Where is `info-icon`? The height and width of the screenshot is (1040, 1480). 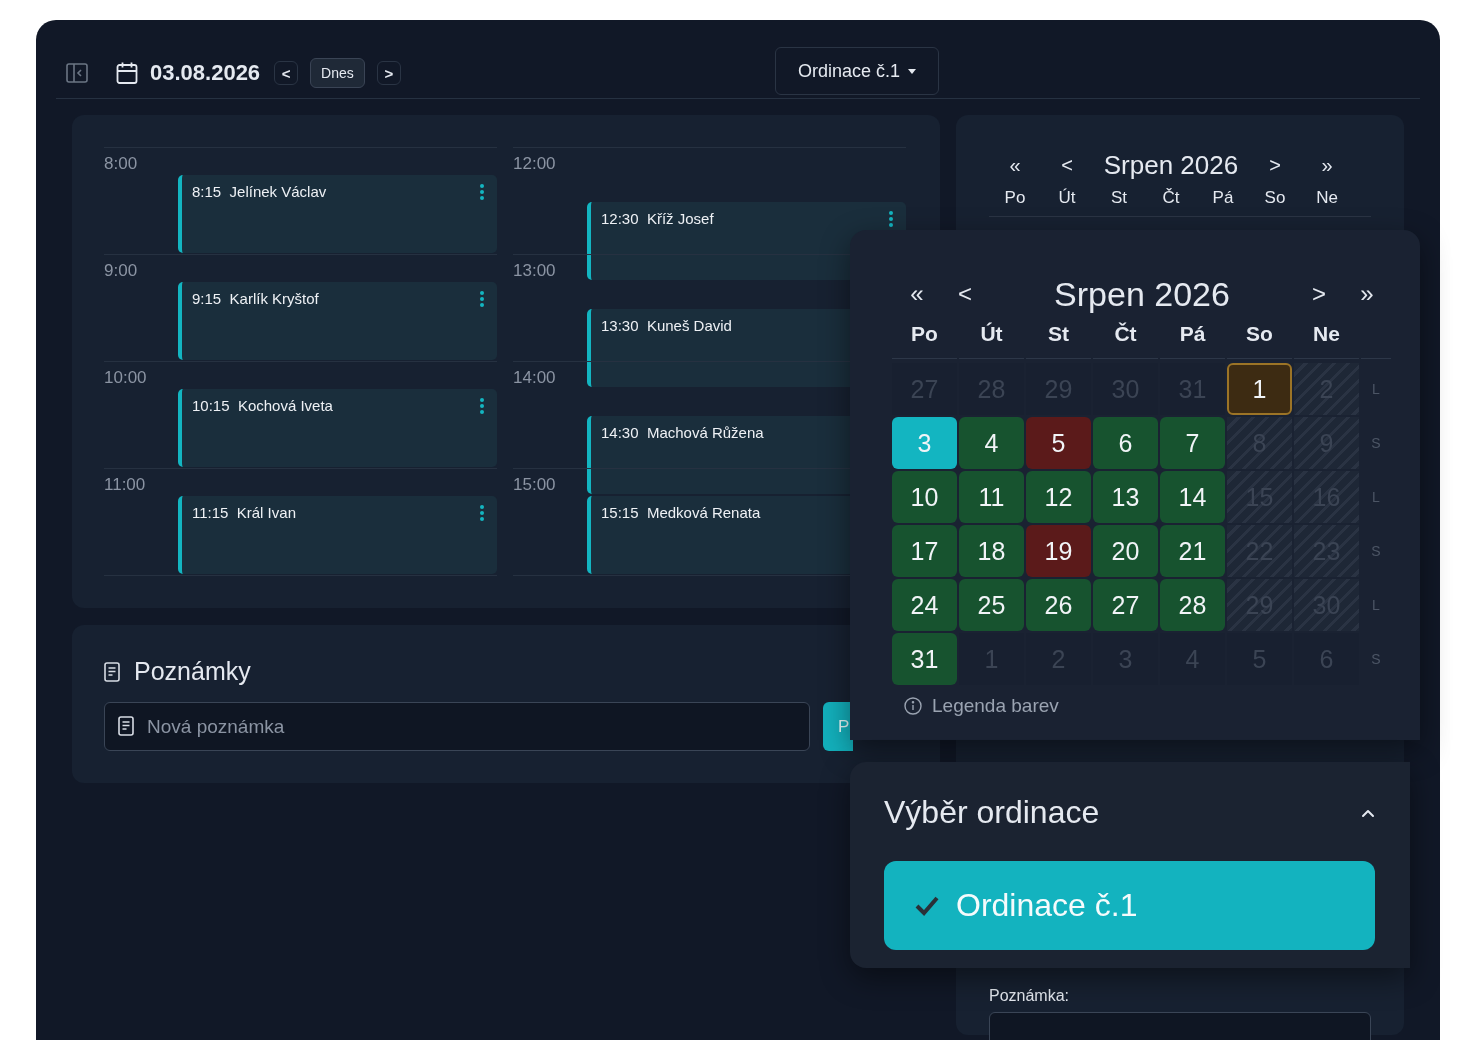 info-icon is located at coordinates (913, 706).